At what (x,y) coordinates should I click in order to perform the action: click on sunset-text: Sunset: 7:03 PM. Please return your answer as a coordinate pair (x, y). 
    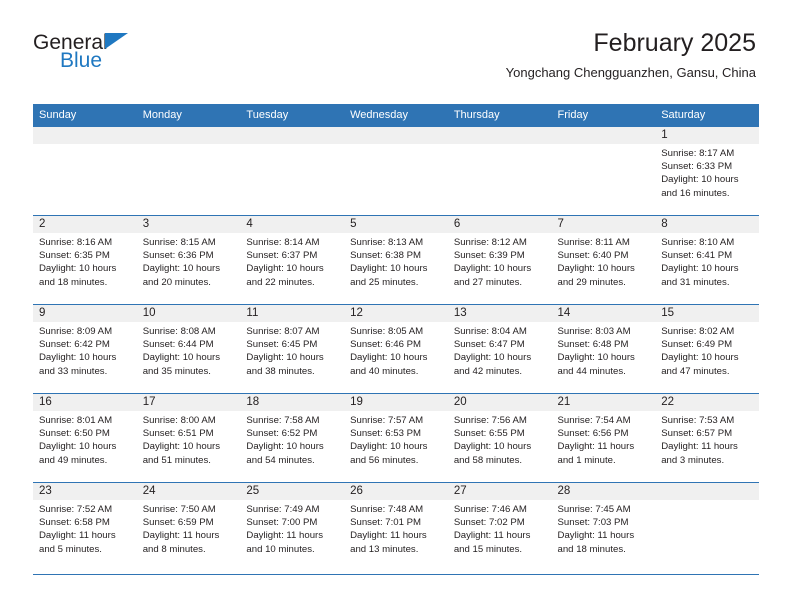
    Looking at the image, I should click on (593, 523).